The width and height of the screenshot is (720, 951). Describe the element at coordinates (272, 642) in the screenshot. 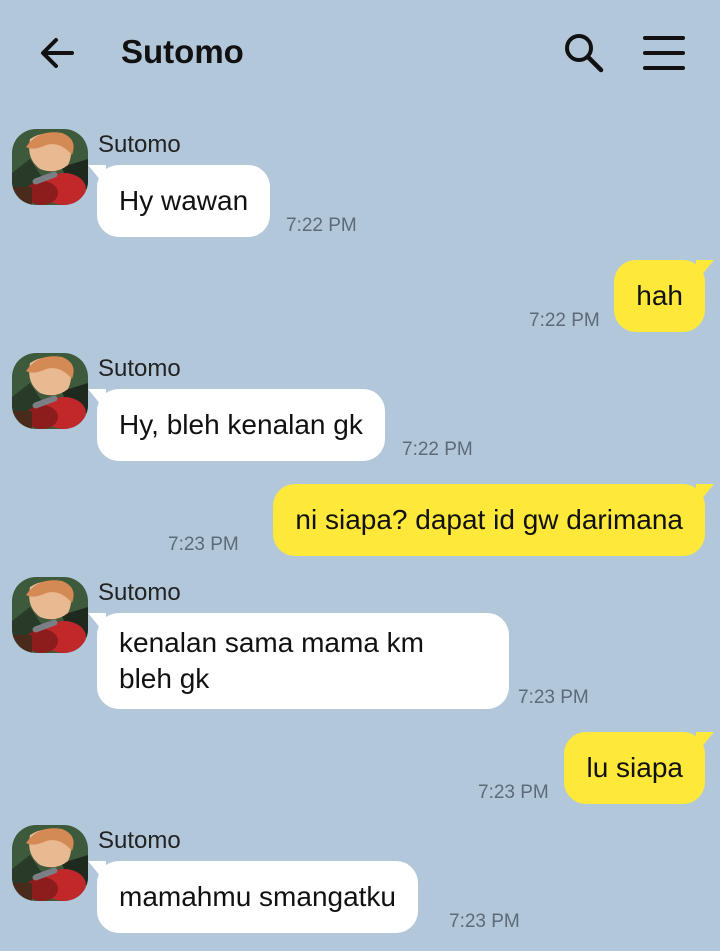

I see `message-text-line: kenalan sama mama km` at that location.